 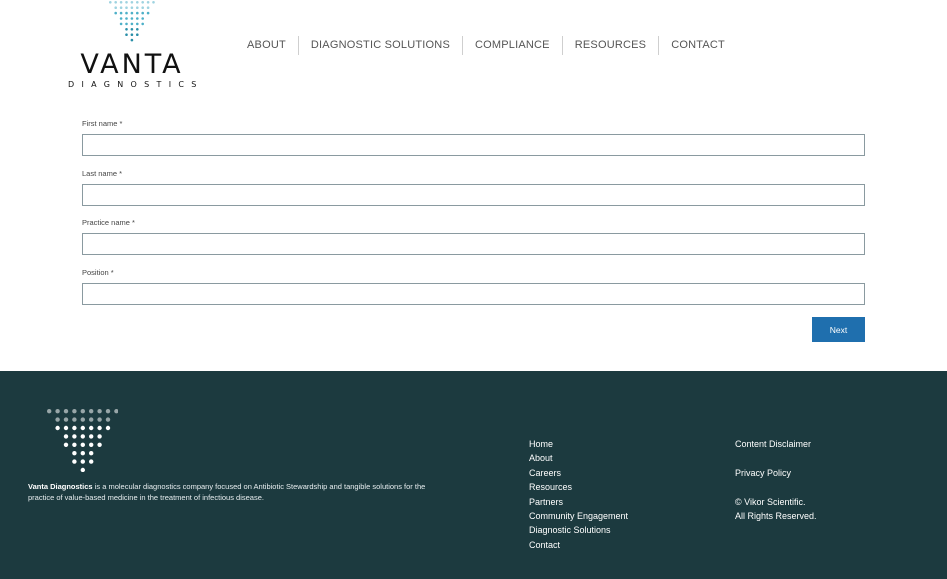 What do you see at coordinates (82, 440) in the screenshot?
I see `footer-logo-mark-icon` at bounding box center [82, 440].